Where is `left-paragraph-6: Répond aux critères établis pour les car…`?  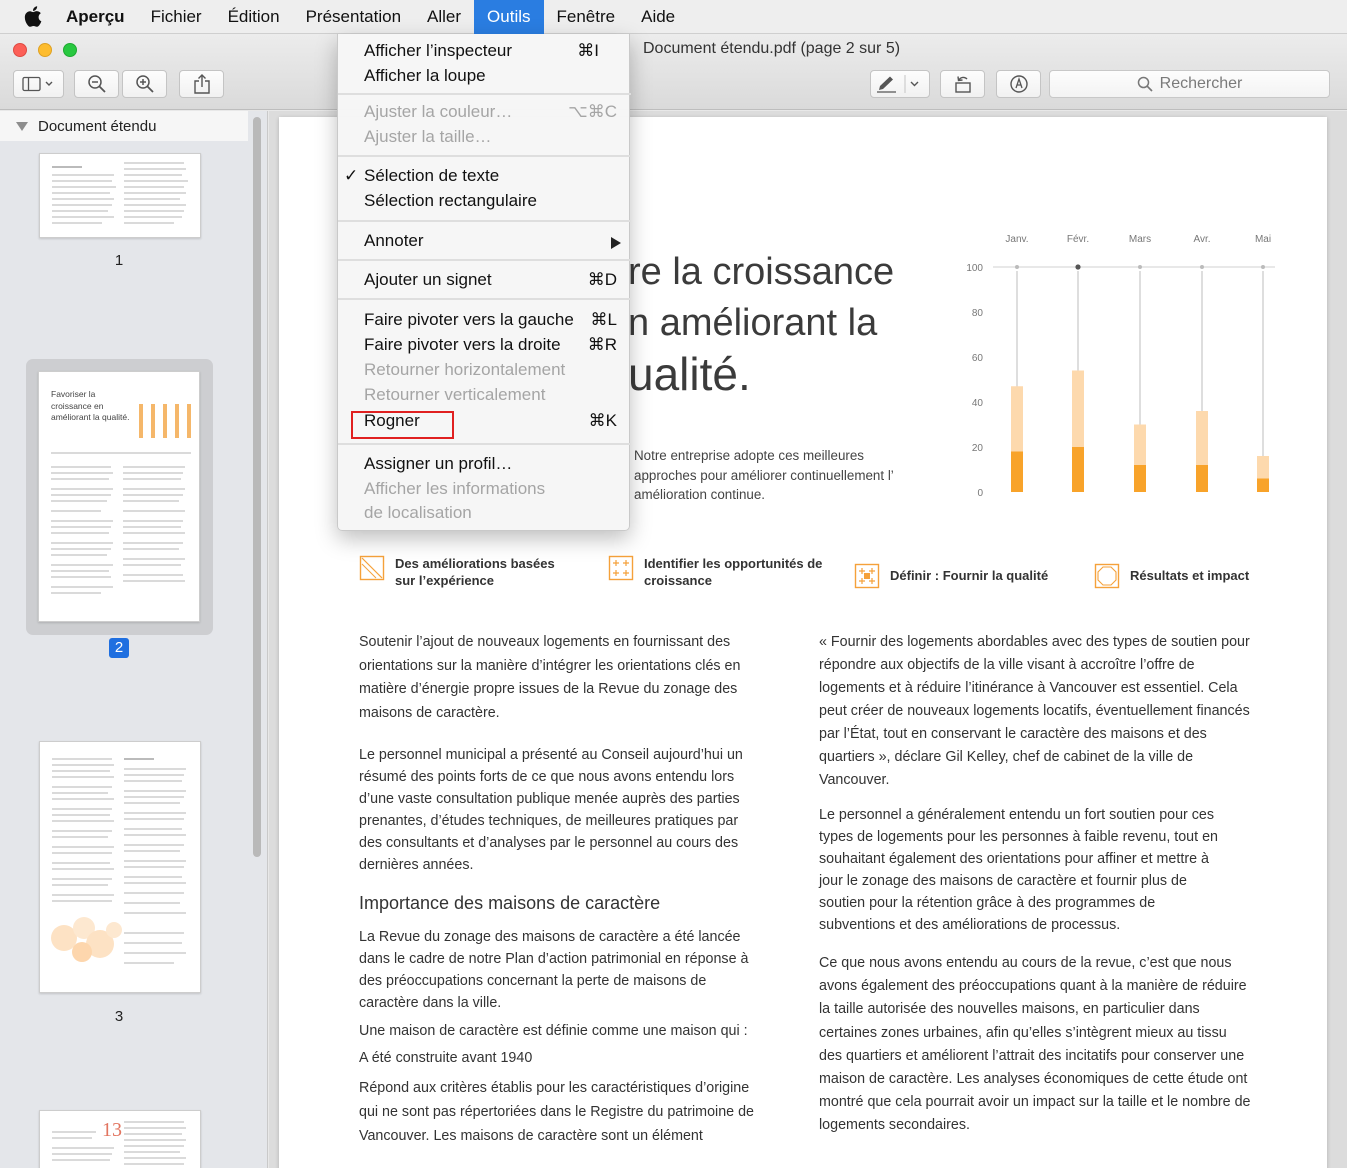 left-paragraph-6: Répond aux critères établis pour les car… is located at coordinates (556, 1112).